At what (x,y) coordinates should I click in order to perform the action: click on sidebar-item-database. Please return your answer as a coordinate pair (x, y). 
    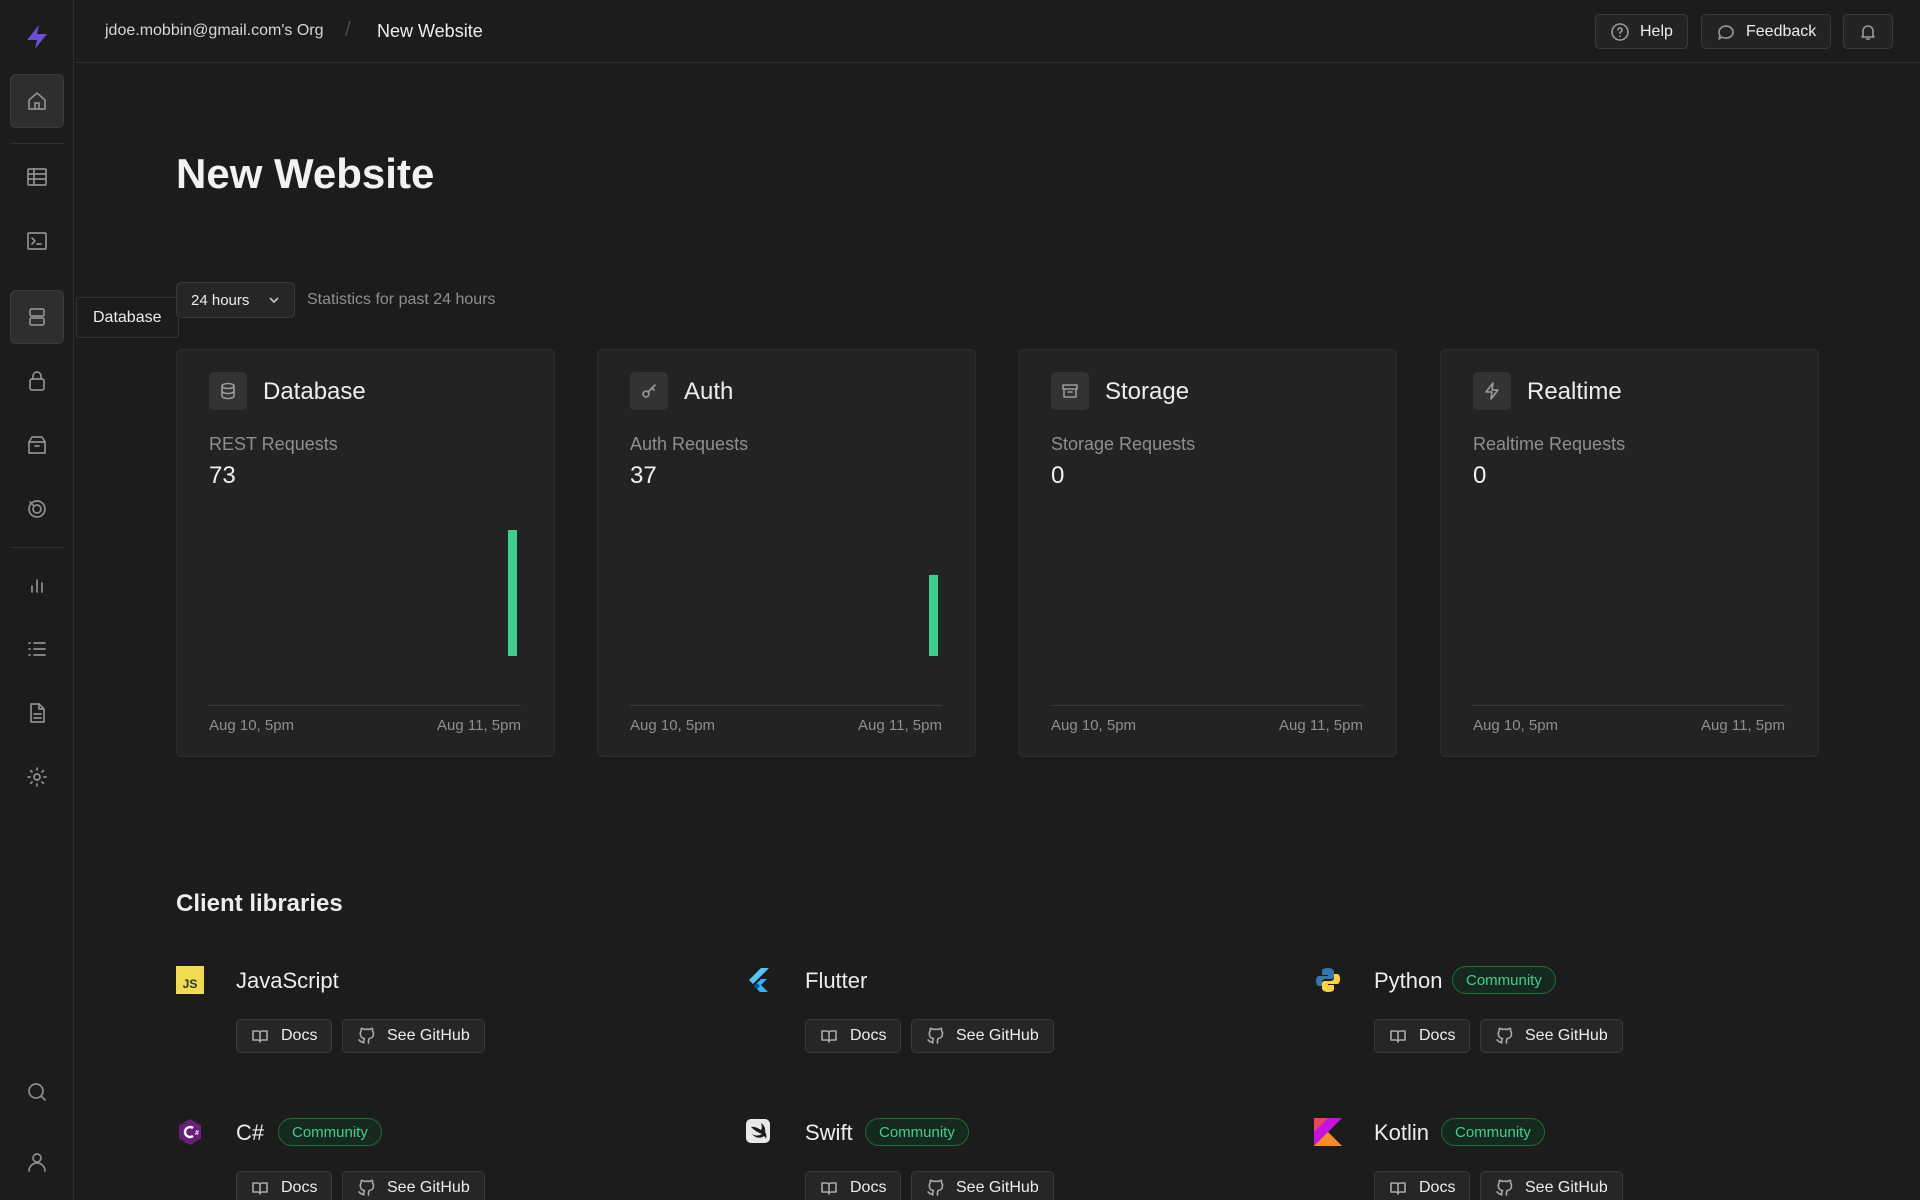
    Looking at the image, I should click on (37, 317).